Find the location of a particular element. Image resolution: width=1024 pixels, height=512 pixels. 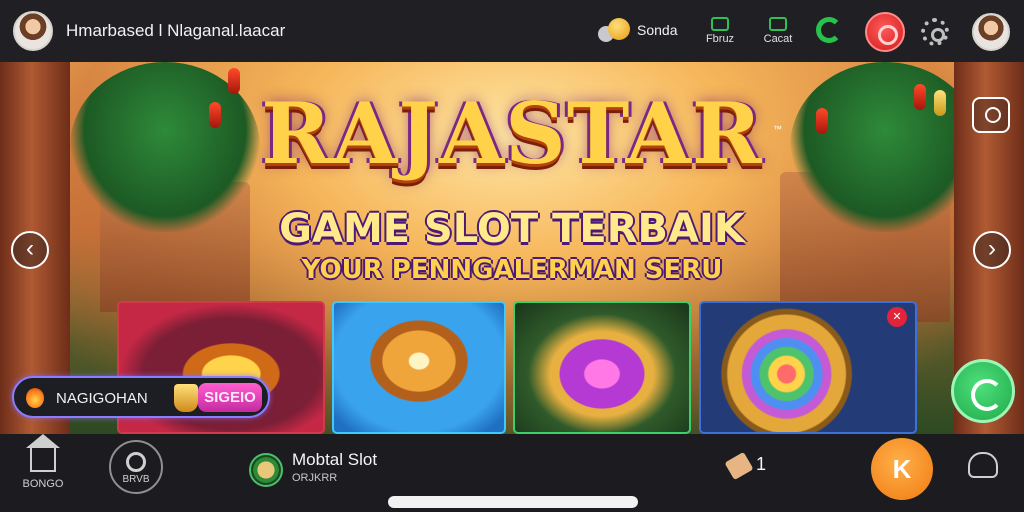

contact-button: Cacat is located at coordinates (778, 31).